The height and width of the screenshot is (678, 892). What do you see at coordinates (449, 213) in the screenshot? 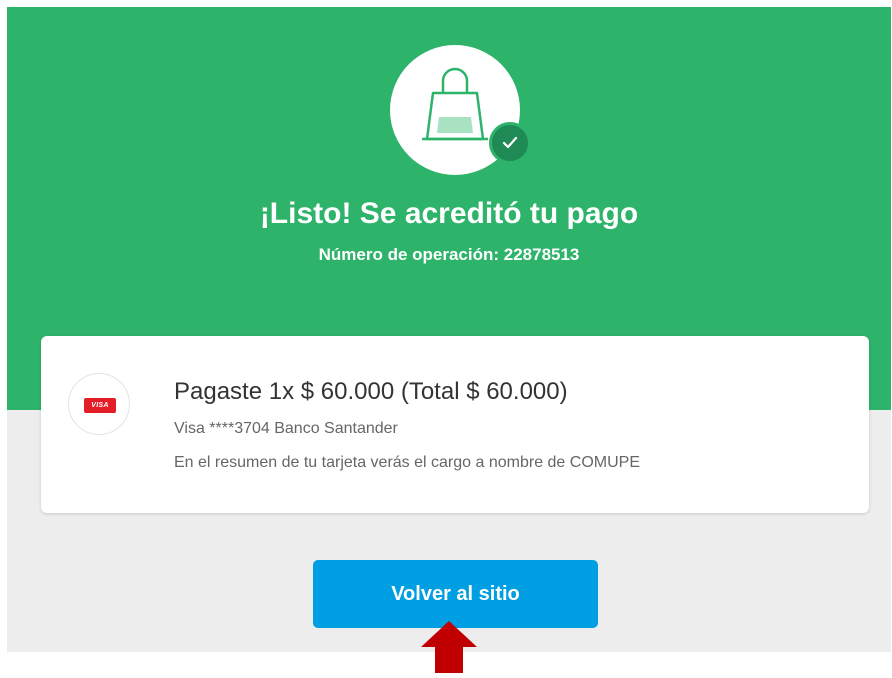
I see `page-title: ¡Listo! Se acreditó tu pago` at bounding box center [449, 213].